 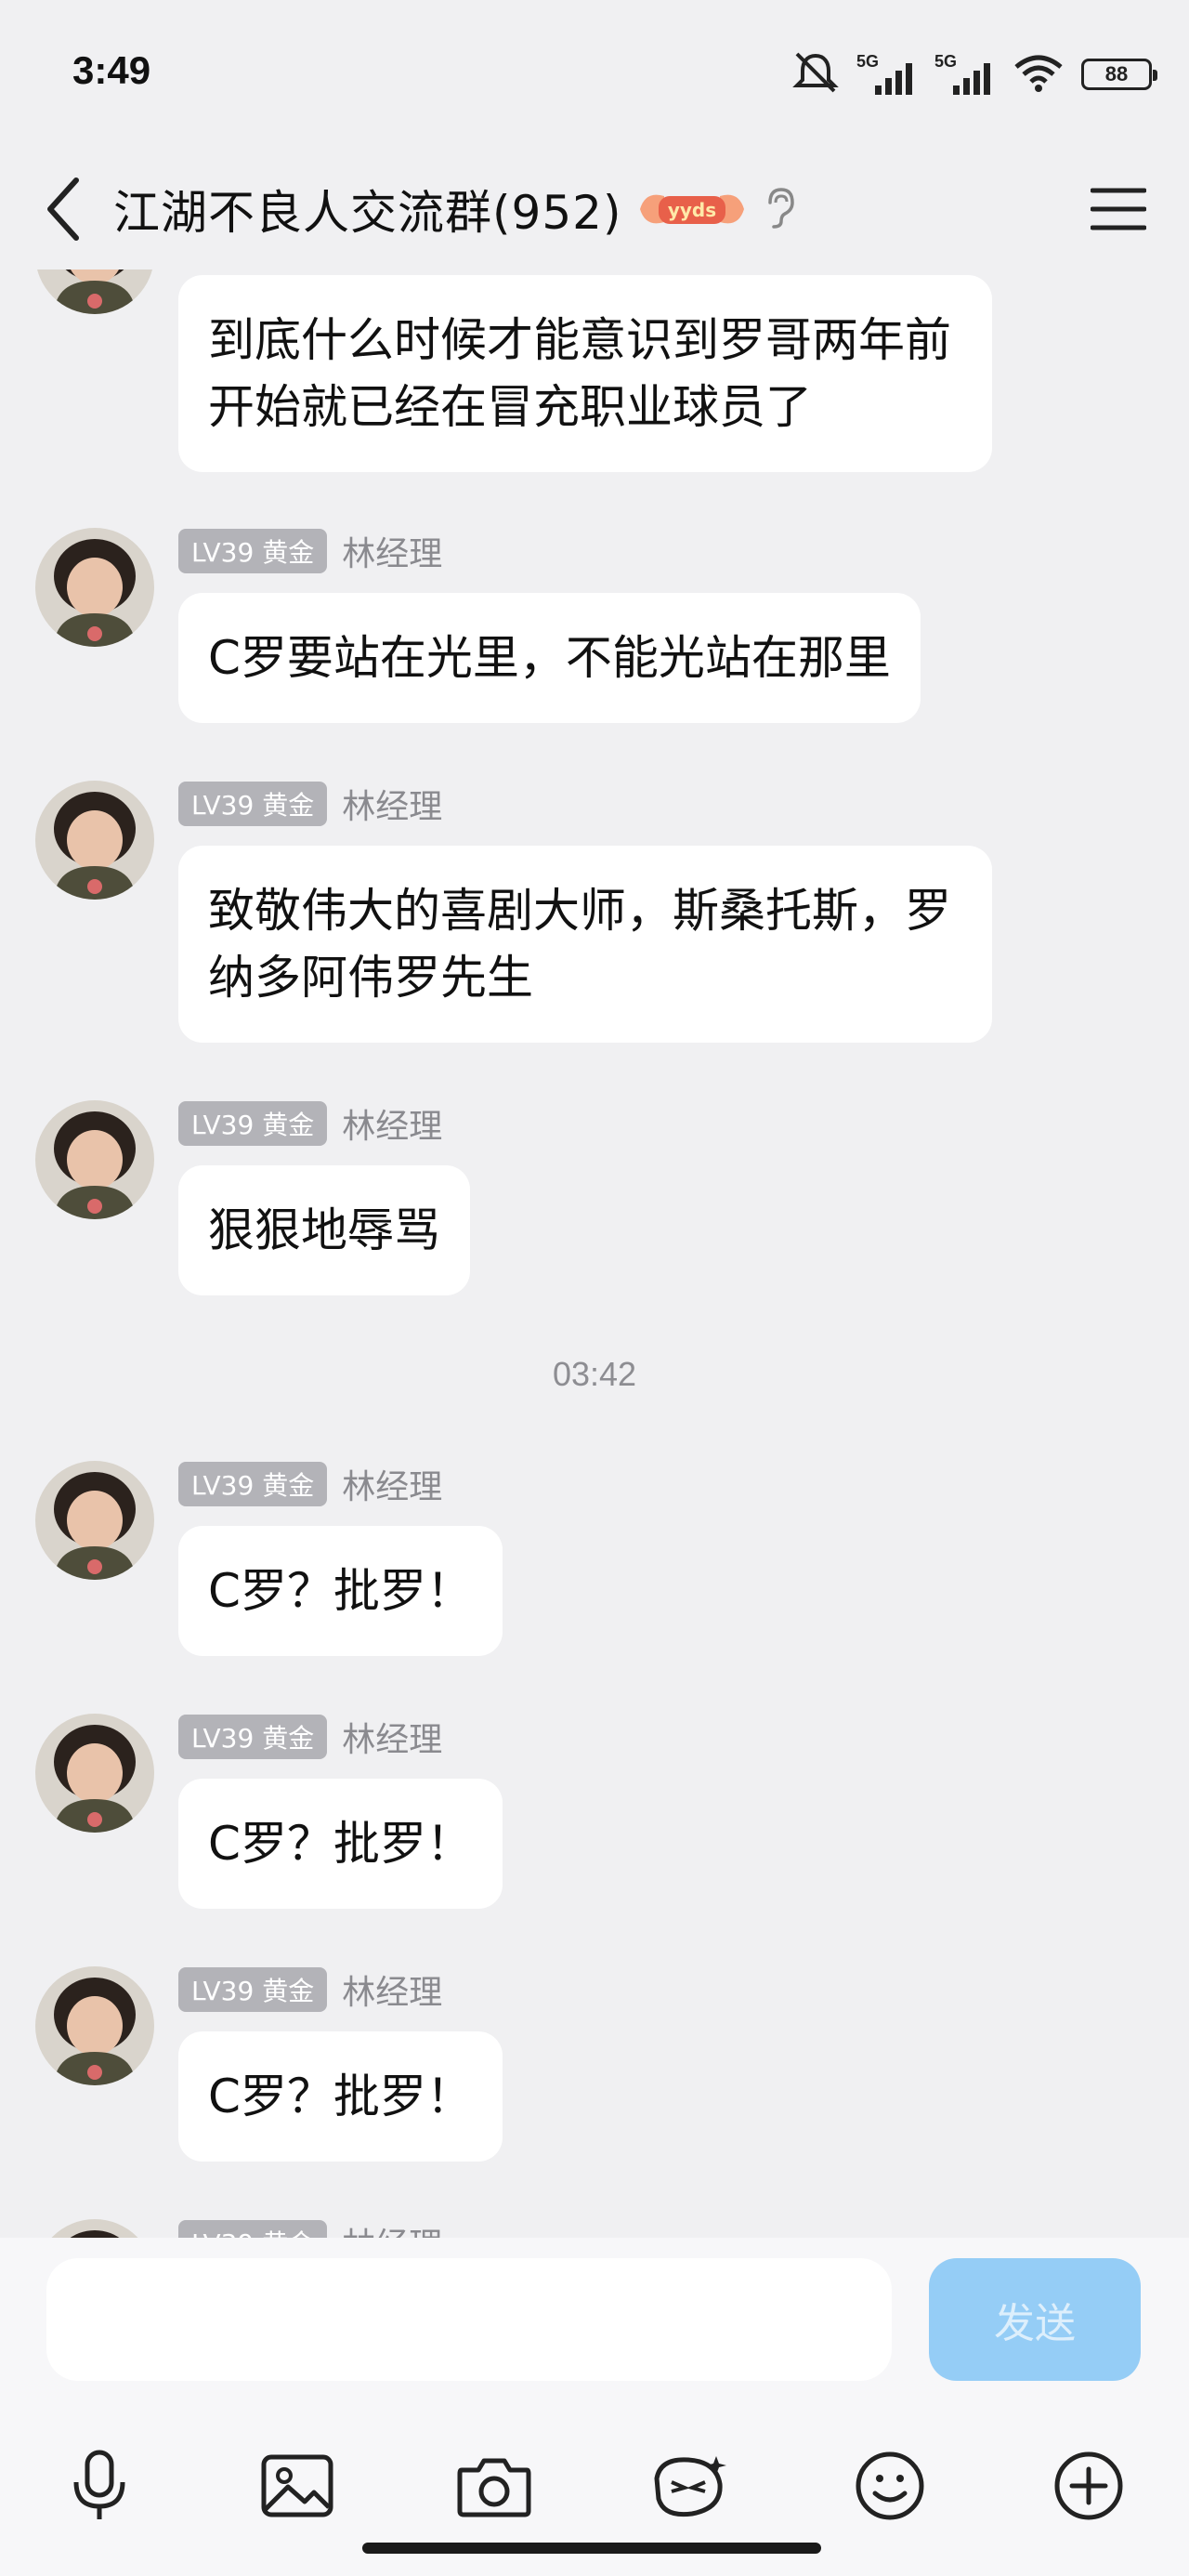 I want to click on image-icon, so click(x=297, y=2486).